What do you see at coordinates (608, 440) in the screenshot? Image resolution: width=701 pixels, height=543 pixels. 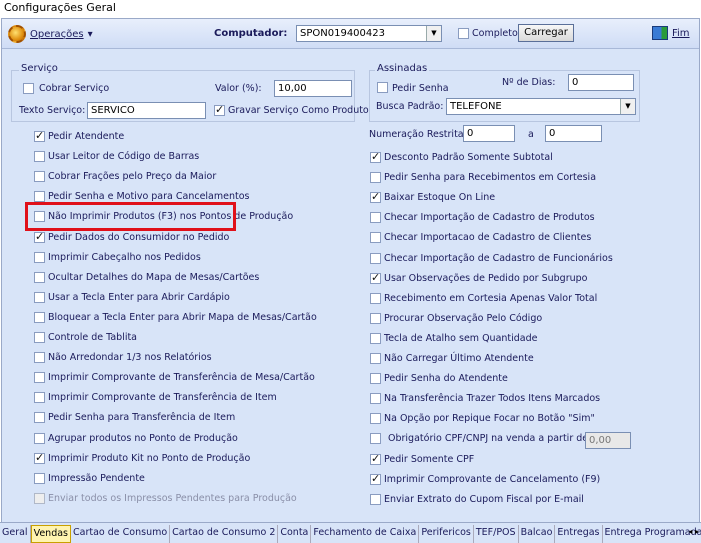 I see `cpf-amount-input: 0,00` at bounding box center [608, 440].